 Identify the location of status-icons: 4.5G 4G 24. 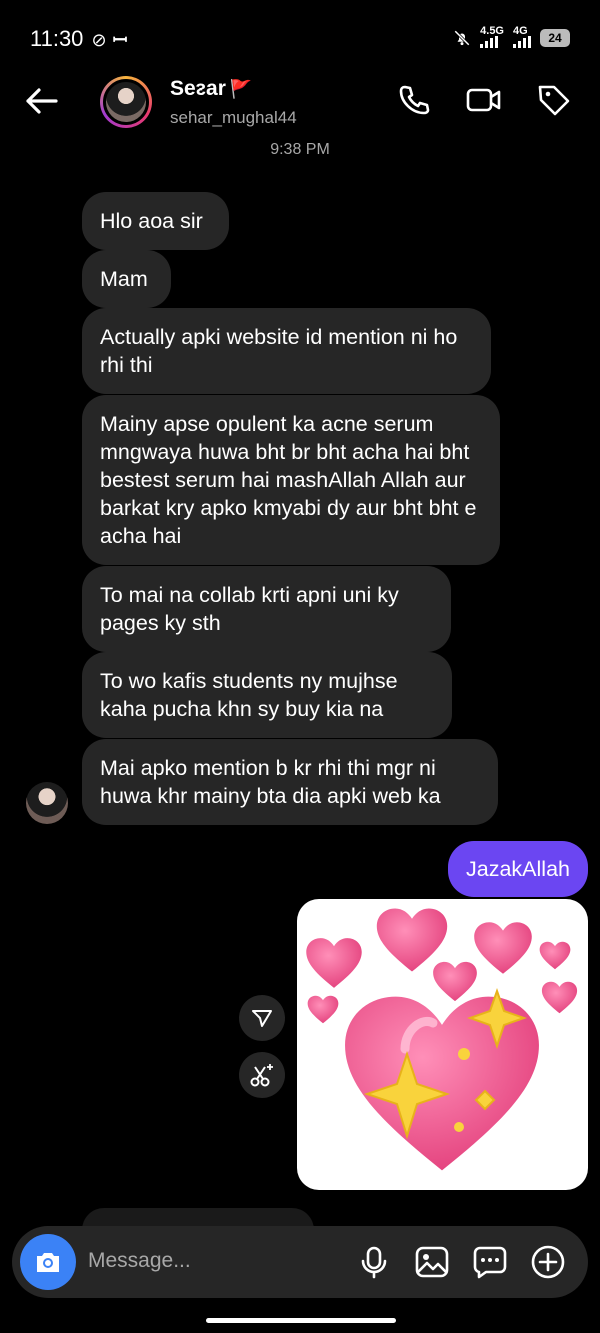
(511, 36).